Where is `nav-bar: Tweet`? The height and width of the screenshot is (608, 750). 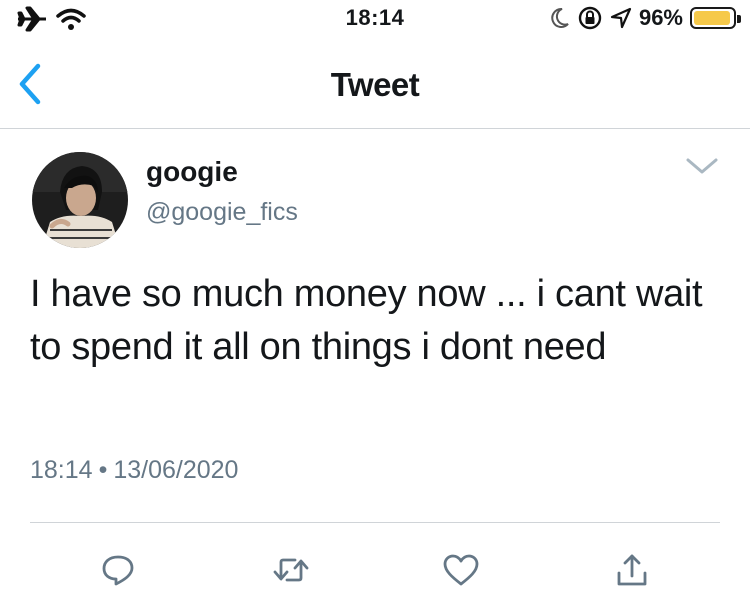 nav-bar: Tweet is located at coordinates (375, 84).